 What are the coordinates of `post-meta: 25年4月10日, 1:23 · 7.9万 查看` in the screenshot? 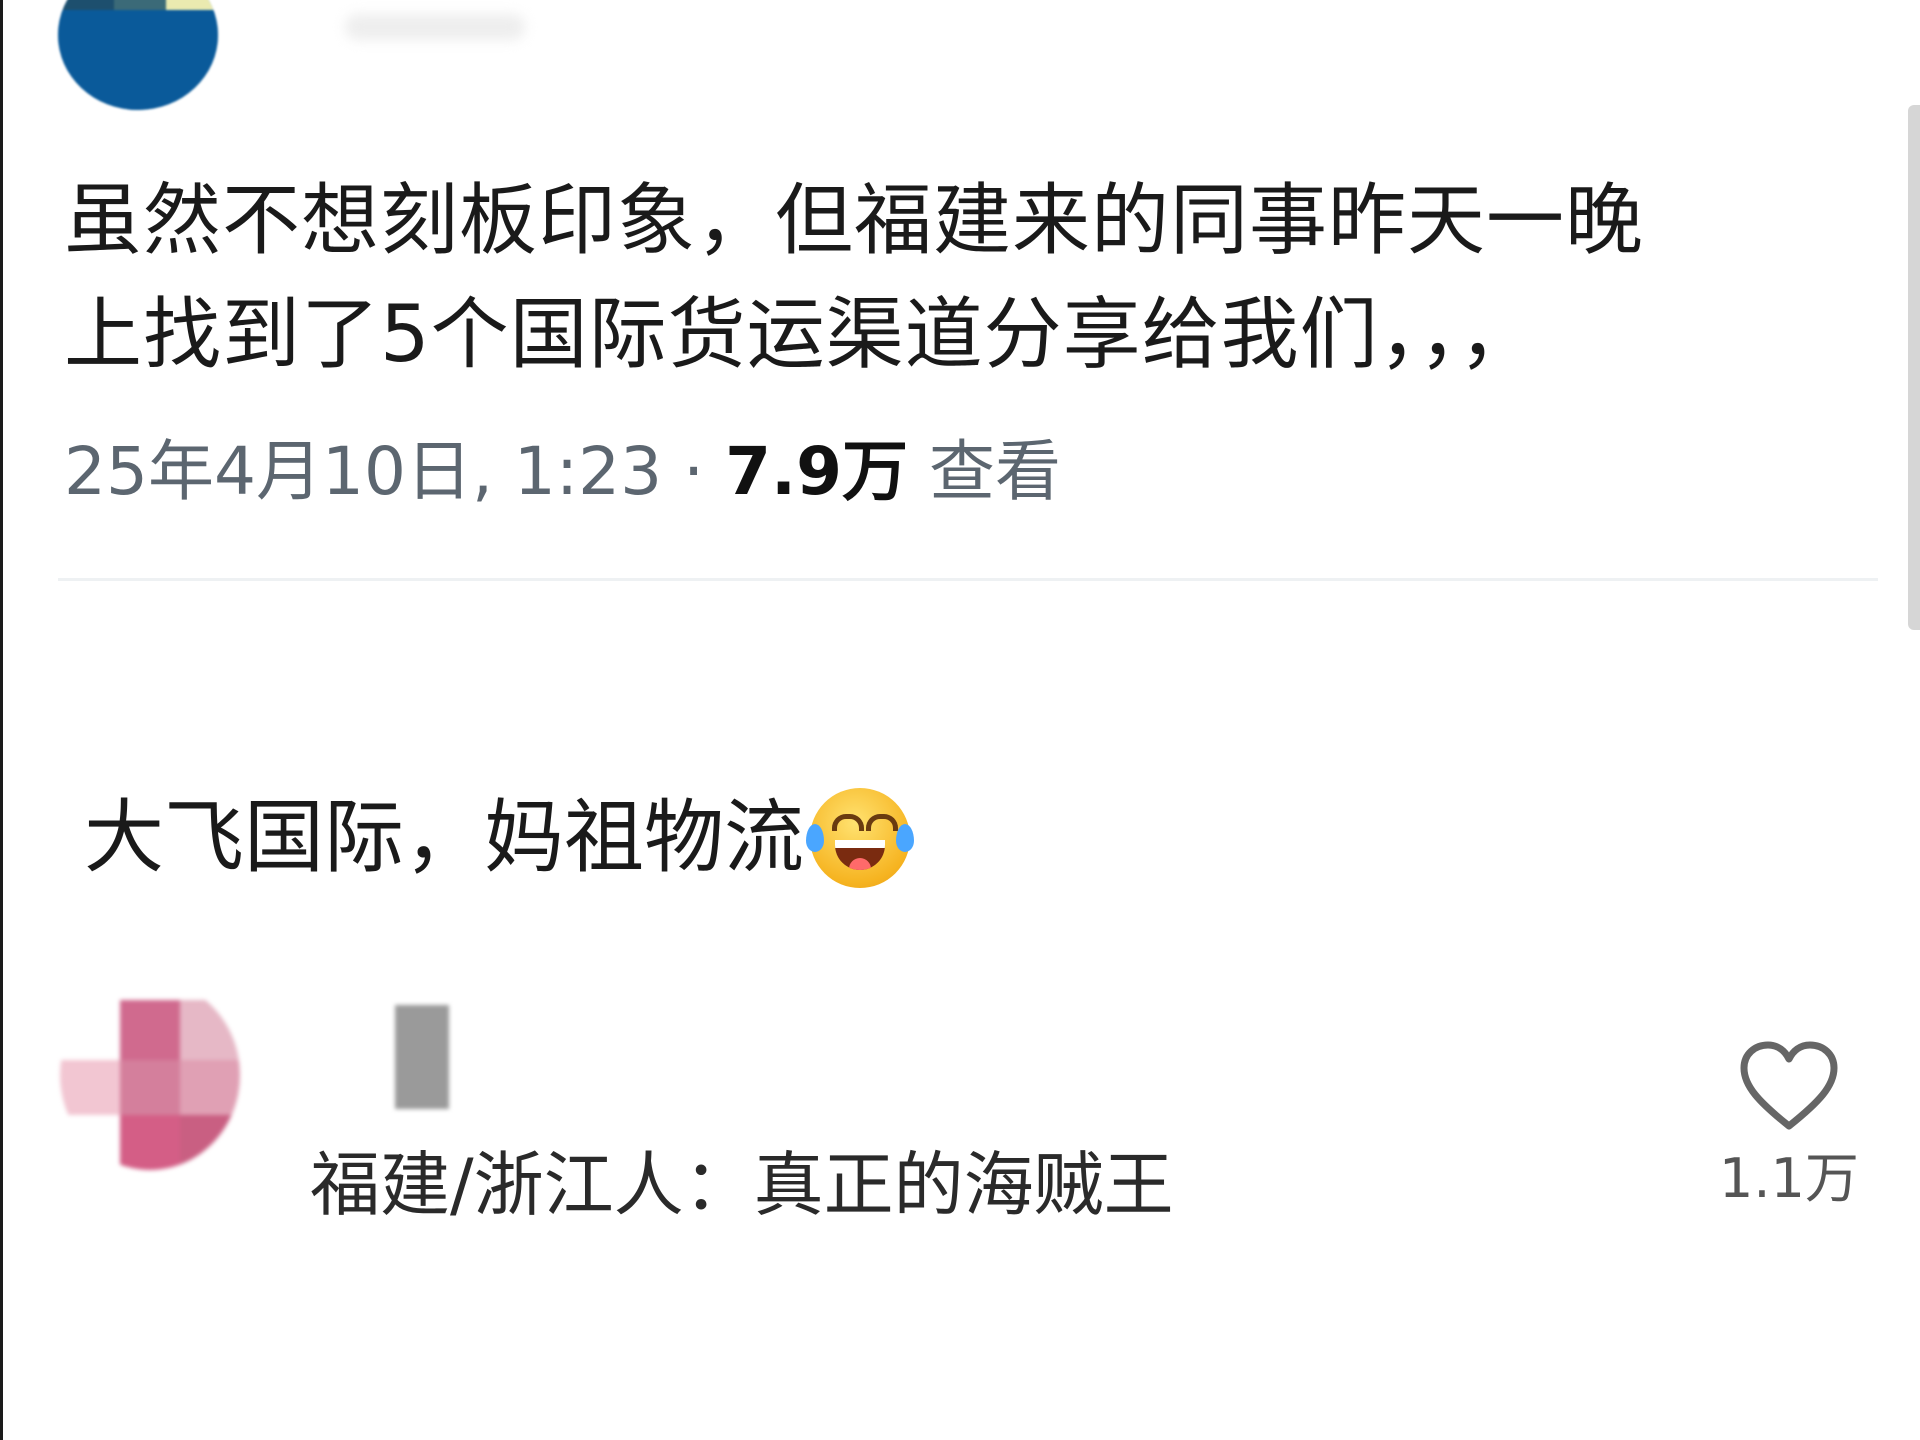 It's located at (562, 472).